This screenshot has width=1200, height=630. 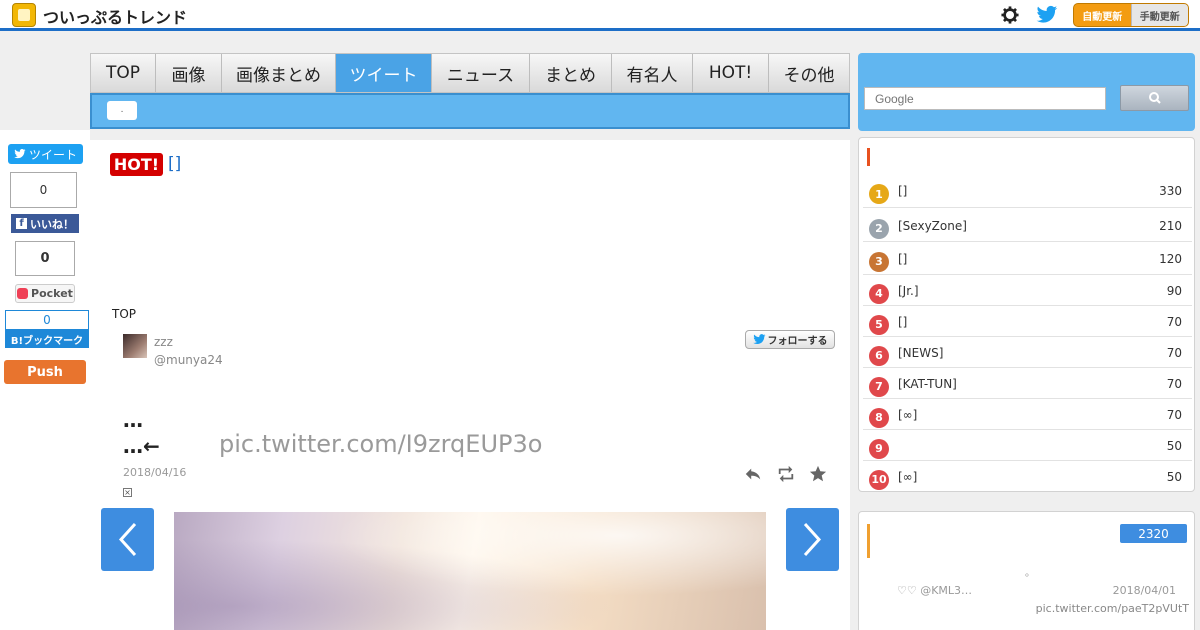 I want to click on sub-nav-item: ., so click(x=122, y=110).